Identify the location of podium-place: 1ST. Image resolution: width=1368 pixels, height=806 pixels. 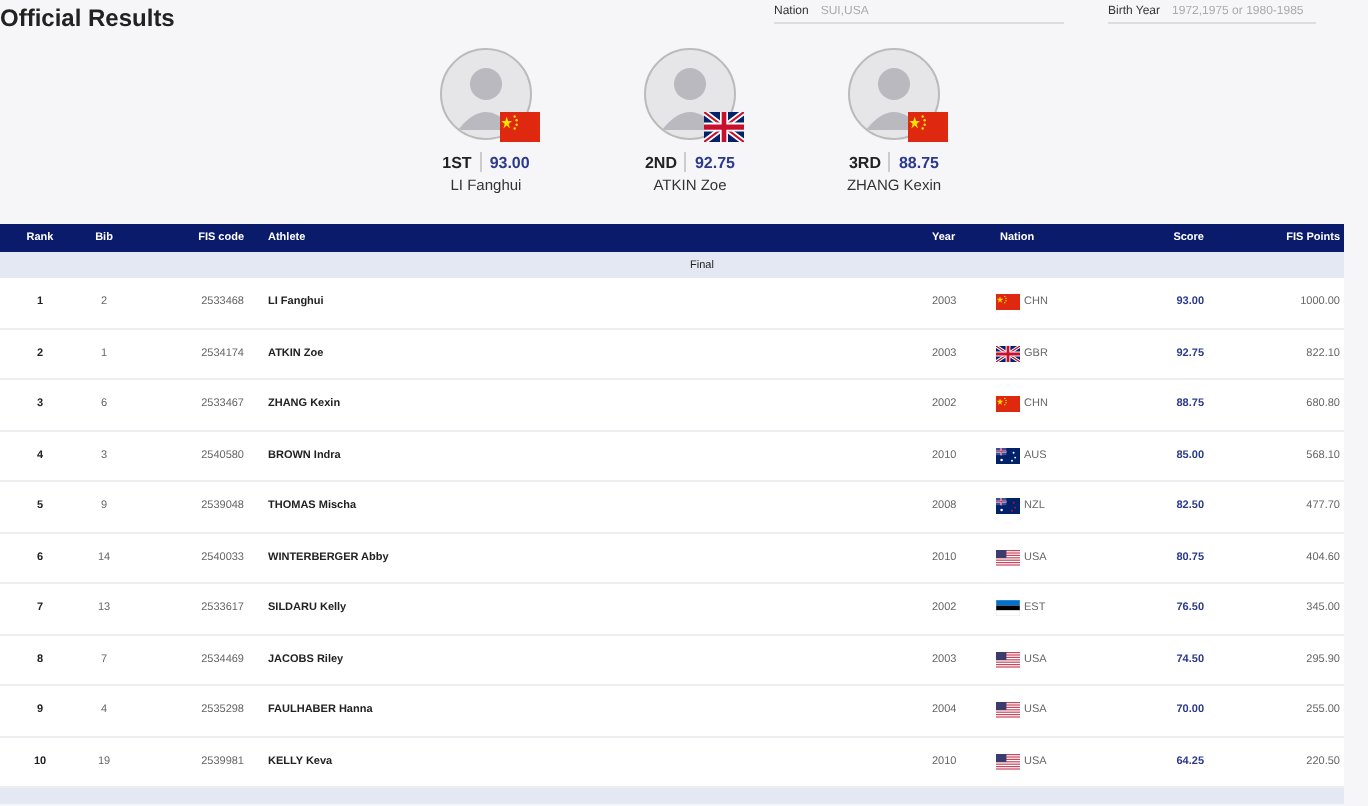
(457, 162).